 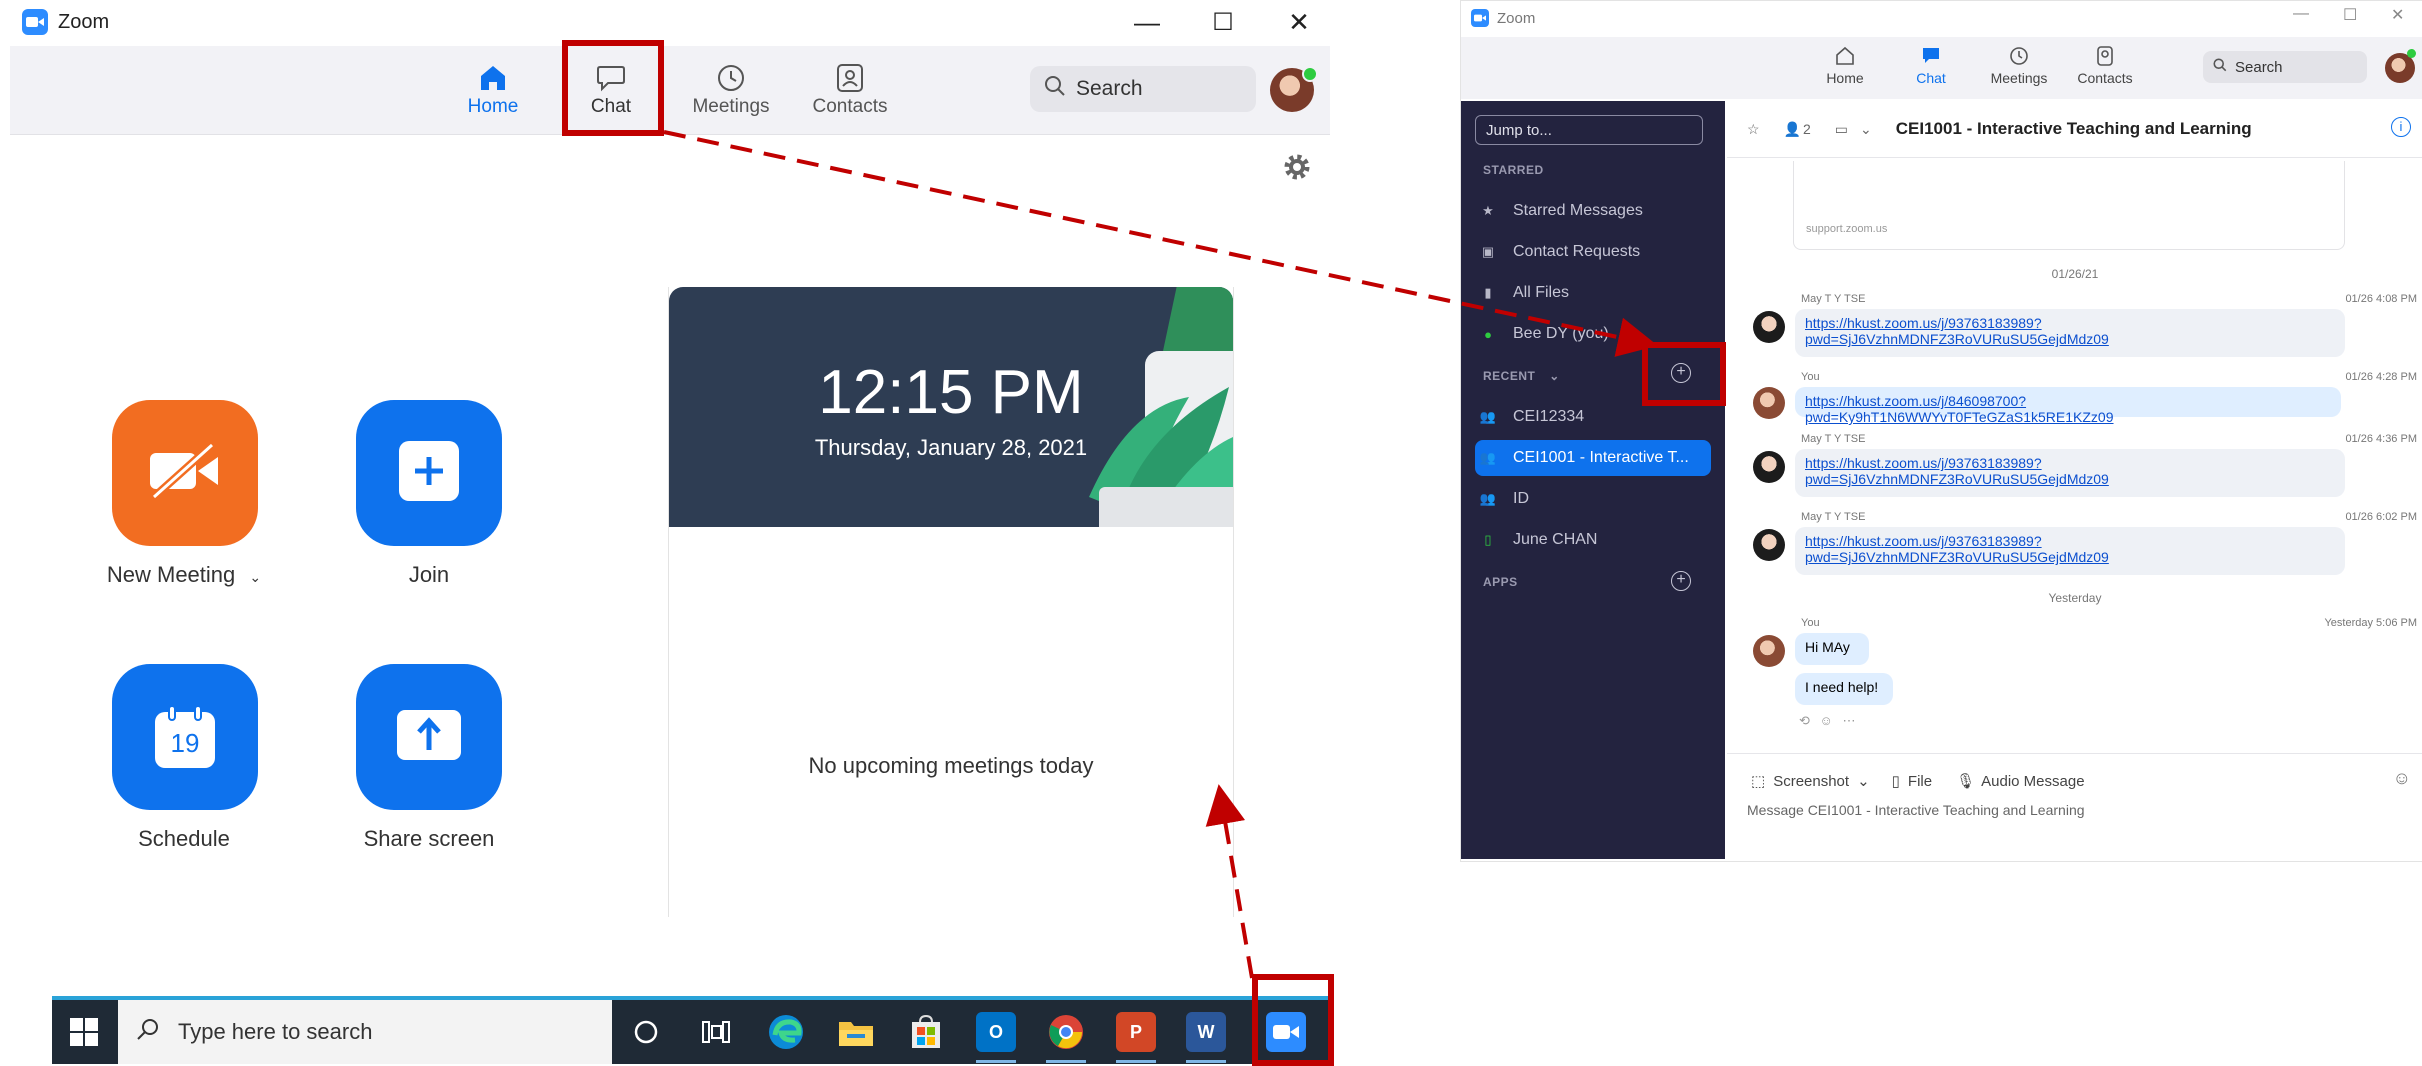 What do you see at coordinates (1965, 781) in the screenshot?
I see `microphone-icon: 🎙` at bounding box center [1965, 781].